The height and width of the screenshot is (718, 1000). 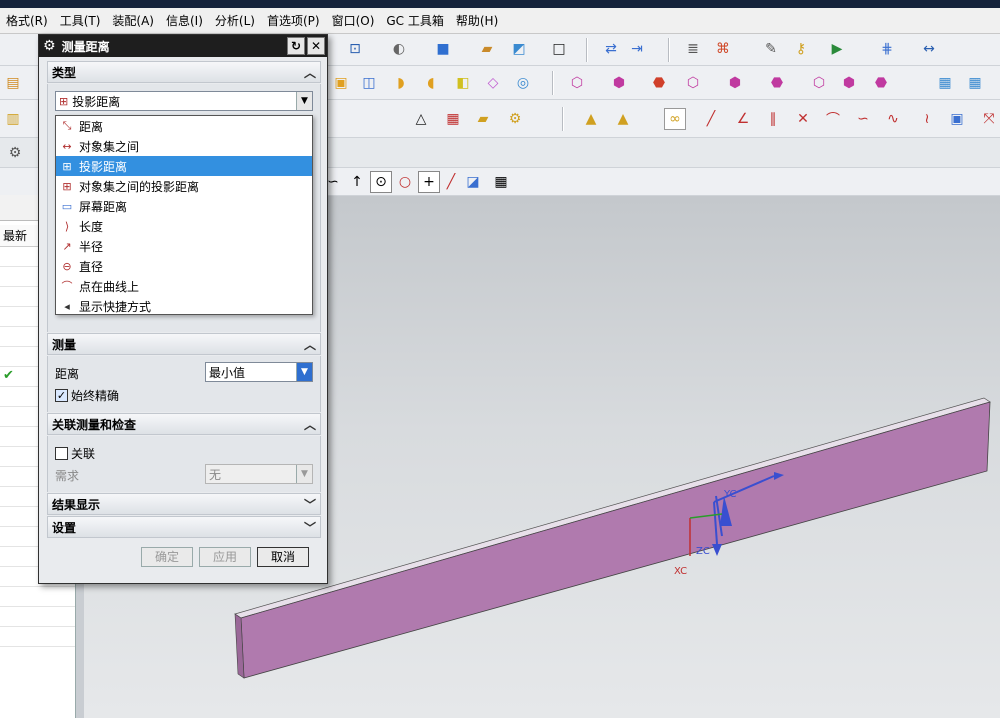 I want to click on assembly-tree-icon: ⌘, so click(x=723, y=49).